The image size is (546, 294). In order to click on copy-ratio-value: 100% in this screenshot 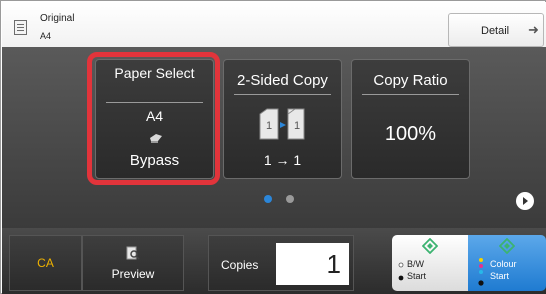, I will do `click(410, 134)`.